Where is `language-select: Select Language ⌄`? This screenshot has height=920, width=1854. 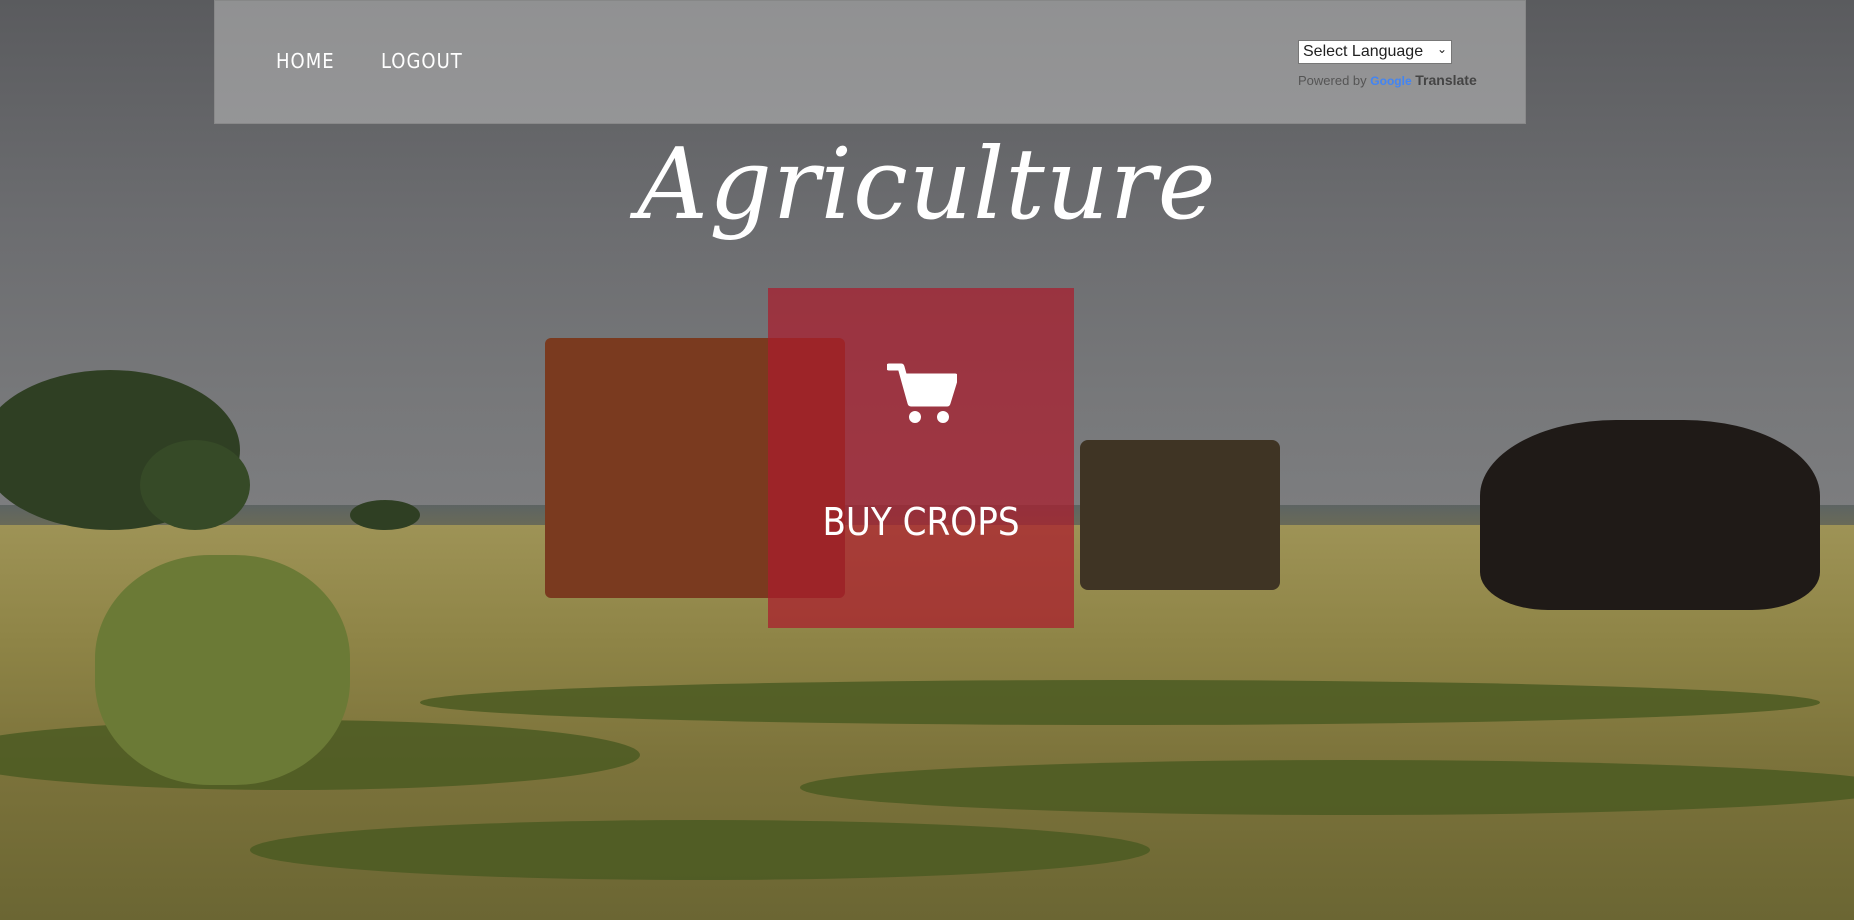
language-select: Select Language ⌄ is located at coordinates (1375, 52).